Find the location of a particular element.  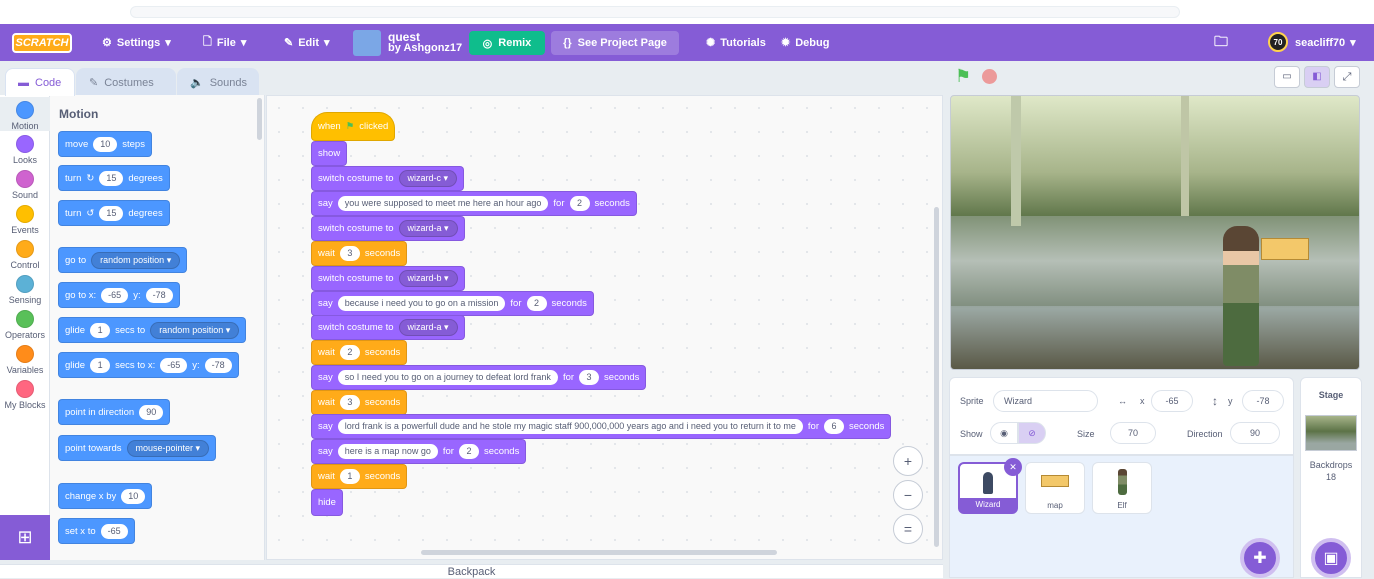

block-dropdown: mouse-pointer ▾ is located at coordinates (168, 448).